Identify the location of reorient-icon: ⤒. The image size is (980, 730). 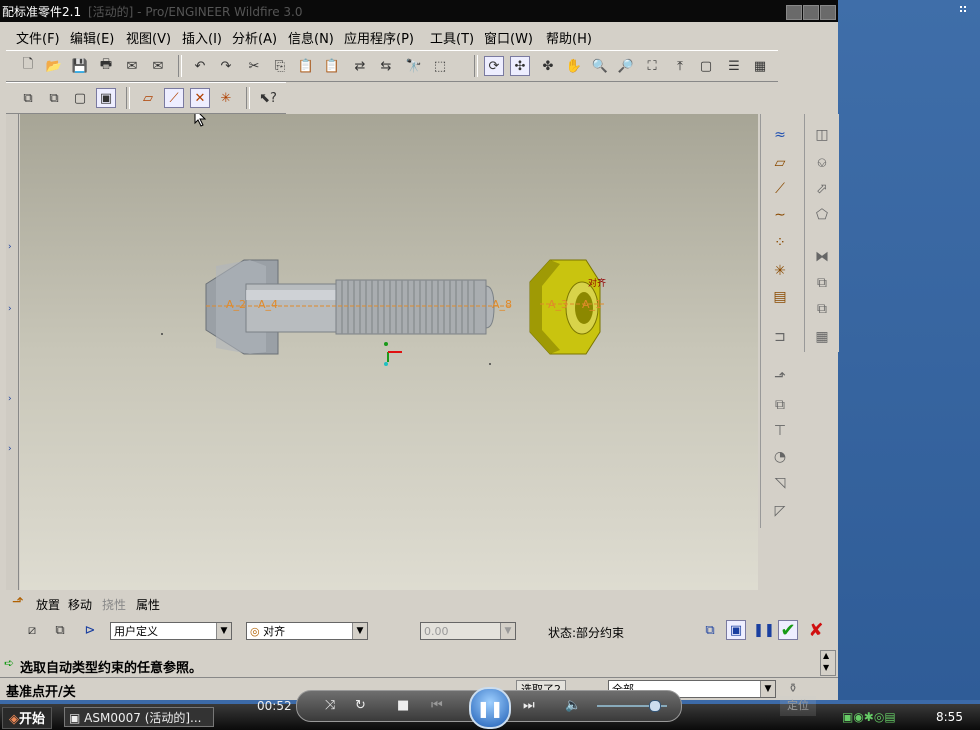
(680, 66).